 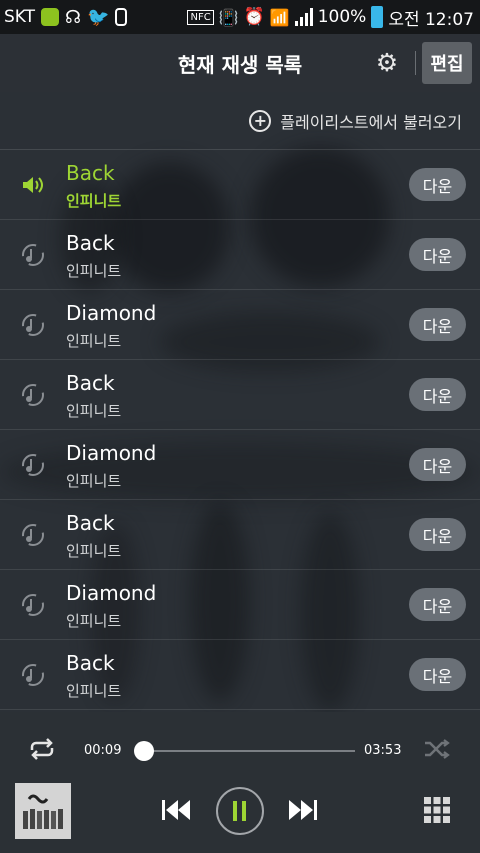 What do you see at coordinates (260, 120) in the screenshot?
I see `plus-circle-icon: +` at bounding box center [260, 120].